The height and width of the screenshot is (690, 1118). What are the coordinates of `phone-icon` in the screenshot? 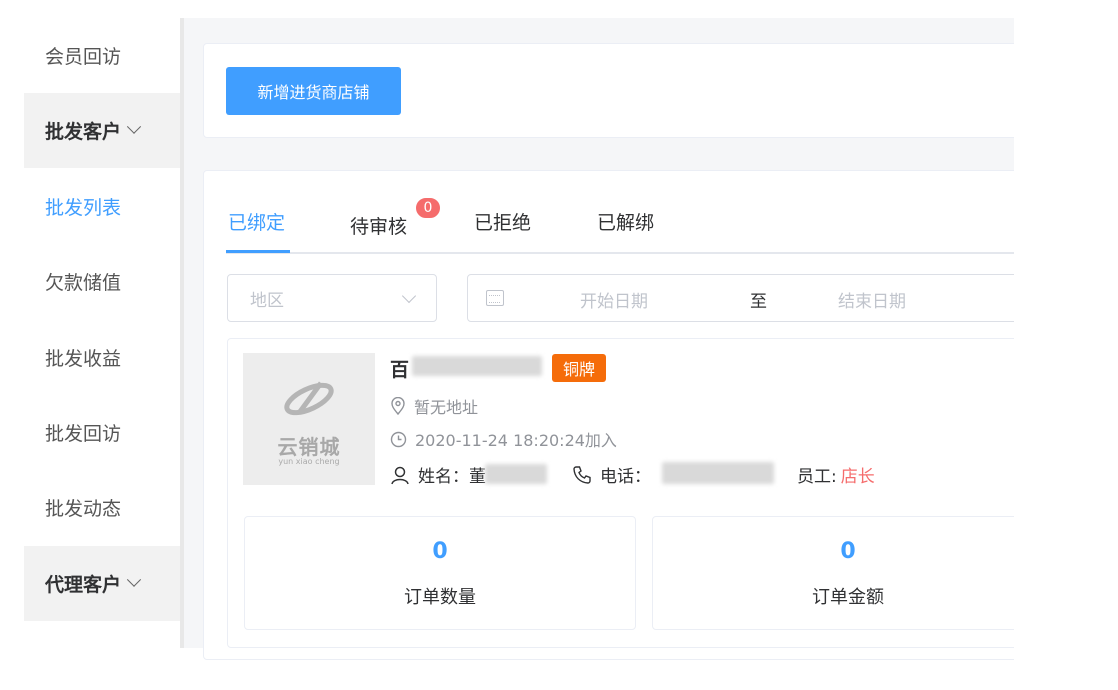 It's located at (582, 474).